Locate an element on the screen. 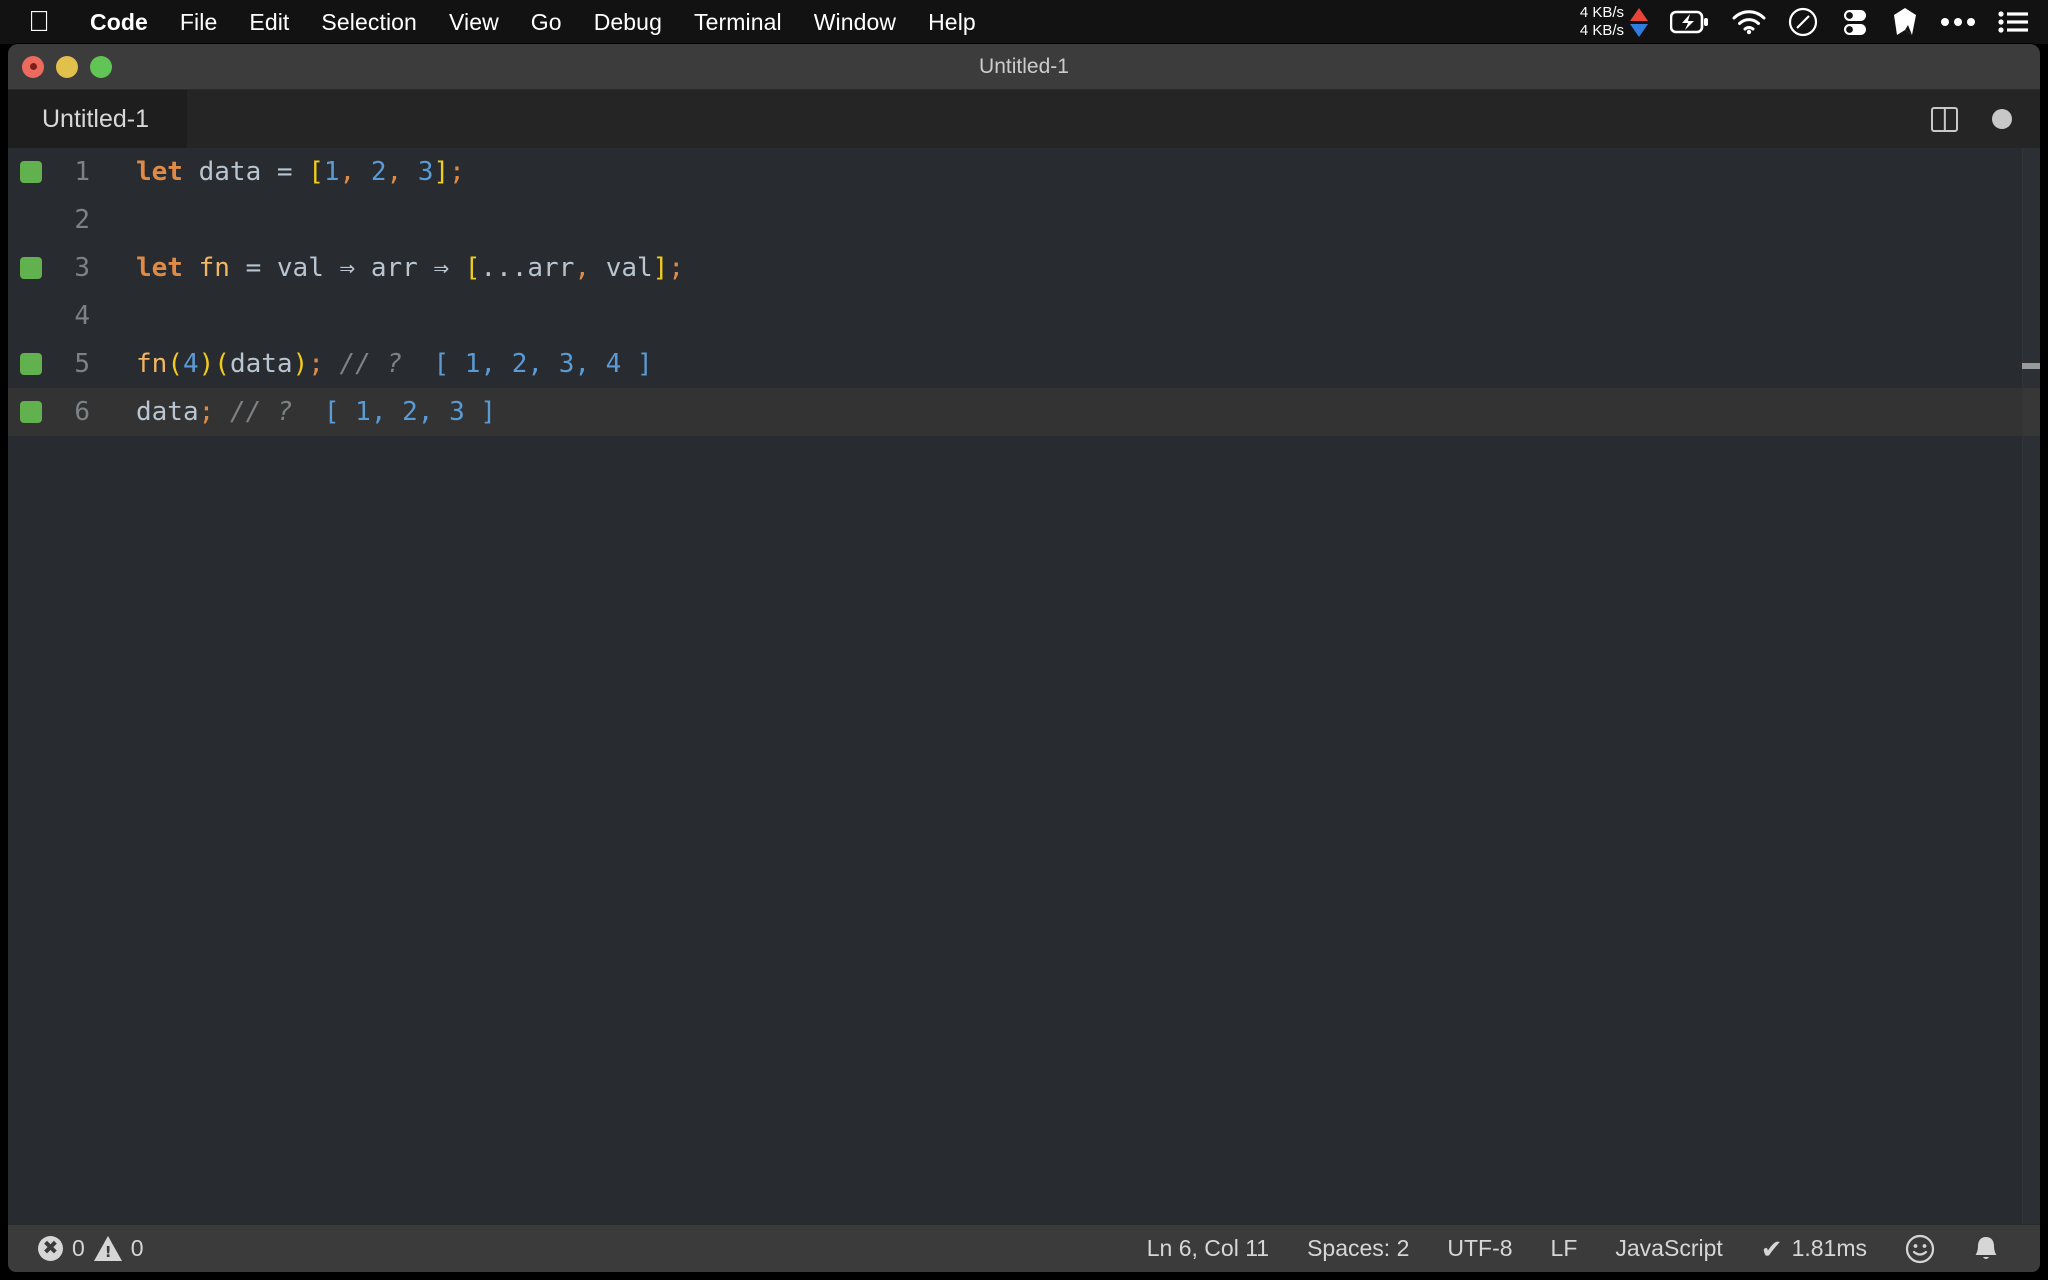 The width and height of the screenshot is (2048, 1280). list-menu-icon is located at coordinates (2013, 22).